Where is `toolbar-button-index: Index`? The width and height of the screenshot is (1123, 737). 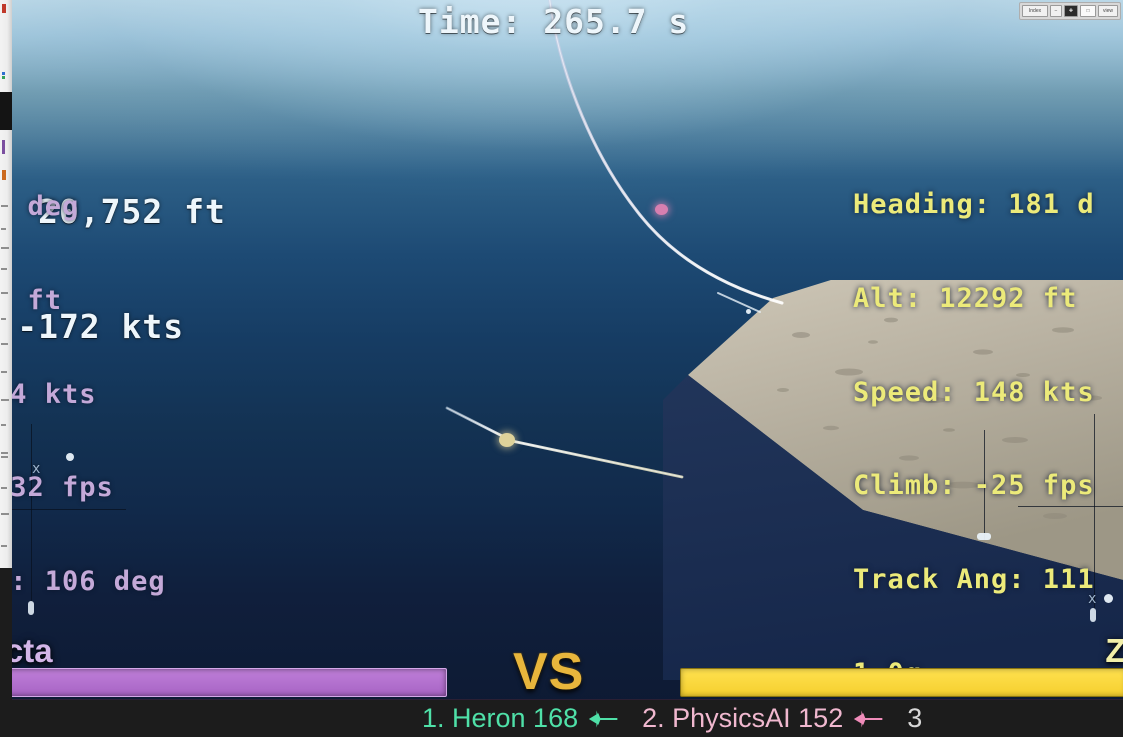
toolbar-button-index: Index is located at coordinates (1035, 11).